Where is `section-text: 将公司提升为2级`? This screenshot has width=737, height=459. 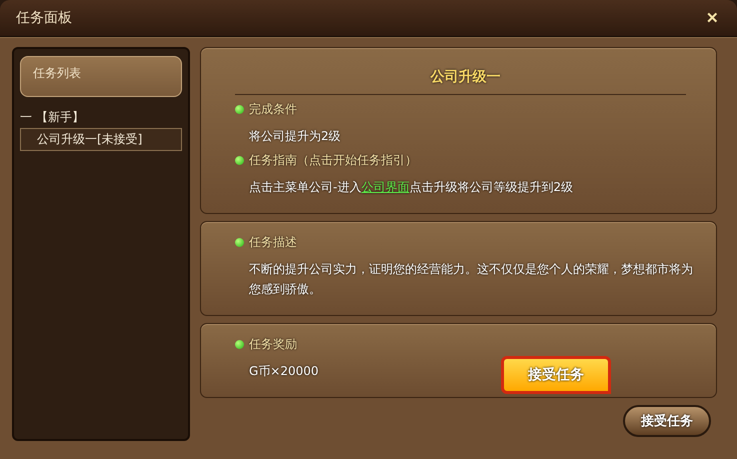
section-text: 将公司提升为2级 is located at coordinates (295, 136).